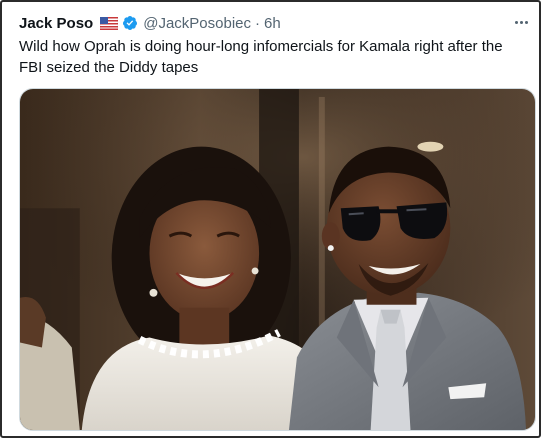 The height and width of the screenshot is (438, 541). I want to click on author-handle: @JackPosobiec, so click(197, 23).